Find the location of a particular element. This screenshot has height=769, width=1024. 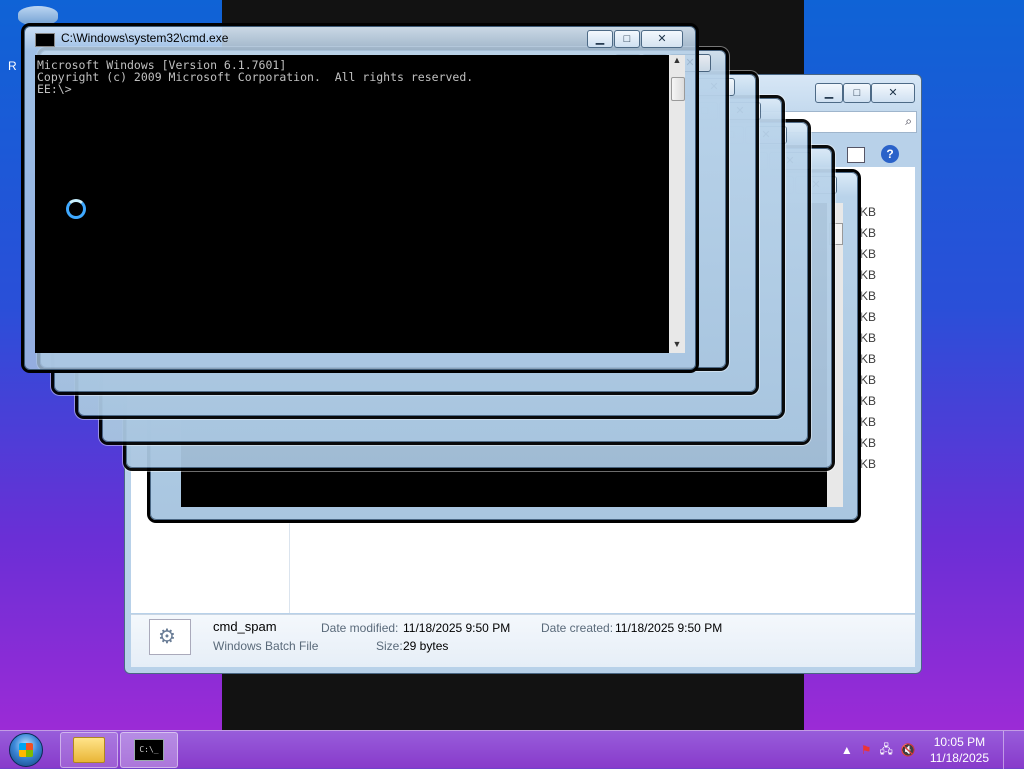

batch-file-icon: ⚙ is located at coordinates (170, 637).